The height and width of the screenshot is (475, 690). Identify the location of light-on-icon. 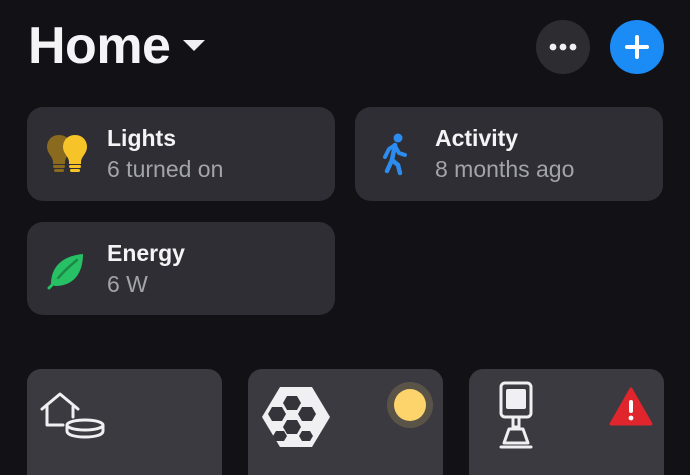
(410, 405).